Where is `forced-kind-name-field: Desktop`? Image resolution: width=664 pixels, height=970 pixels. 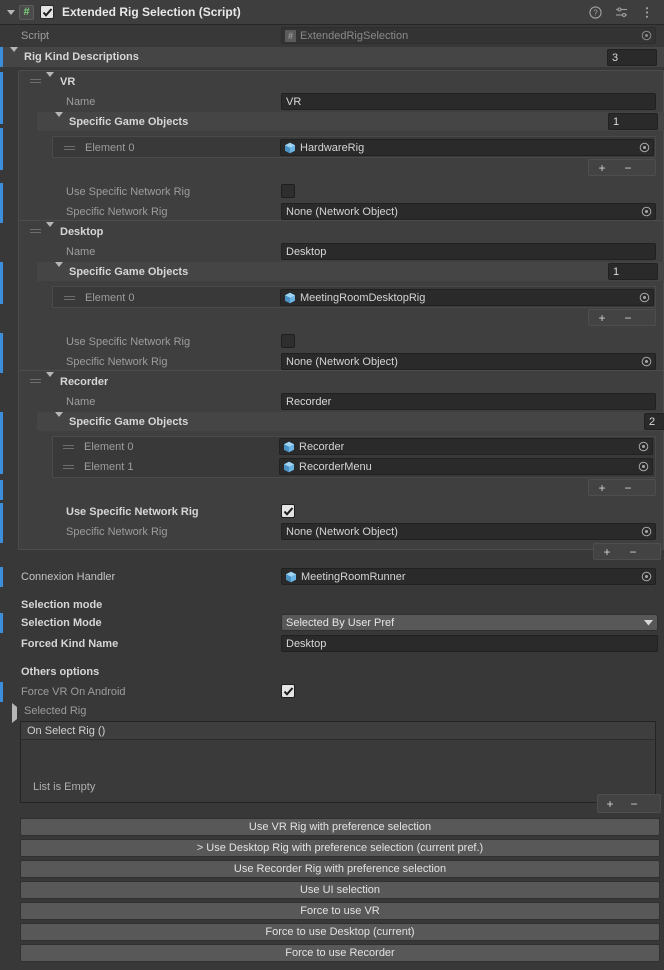
forced-kind-name-field: Desktop is located at coordinates (469, 643).